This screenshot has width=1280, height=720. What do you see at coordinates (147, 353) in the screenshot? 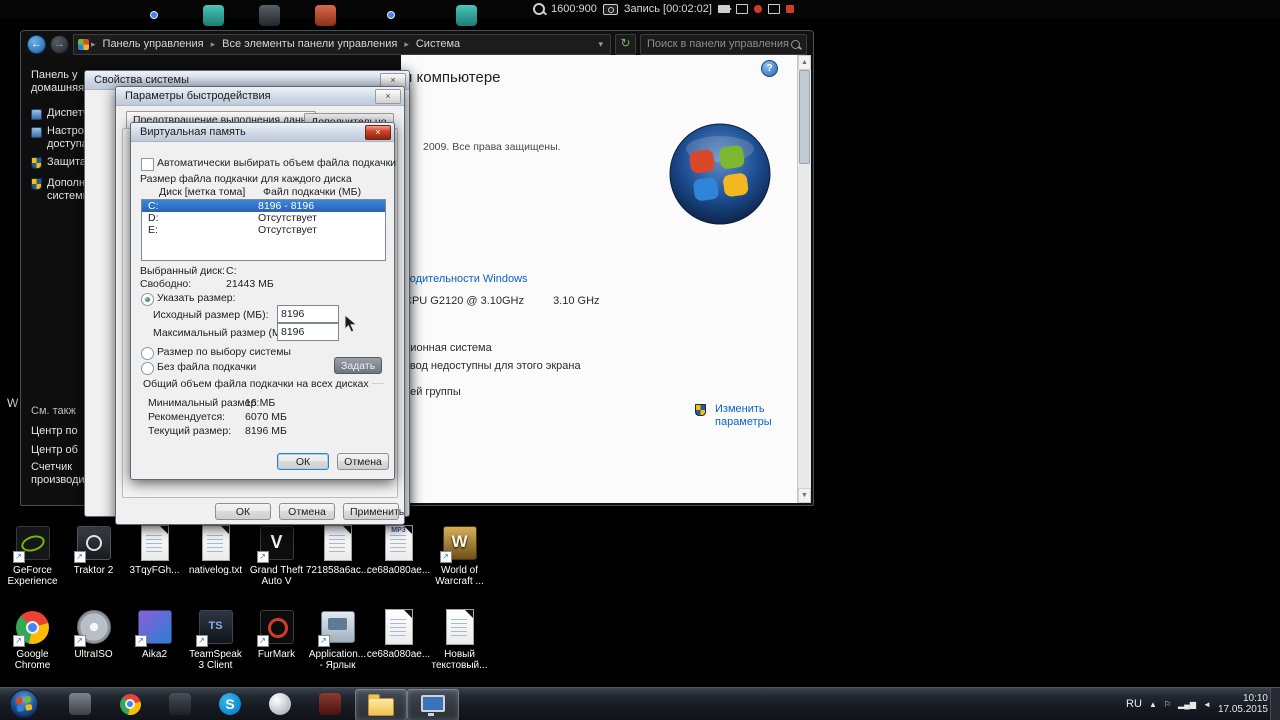
I see `system-managed-radio` at bounding box center [147, 353].